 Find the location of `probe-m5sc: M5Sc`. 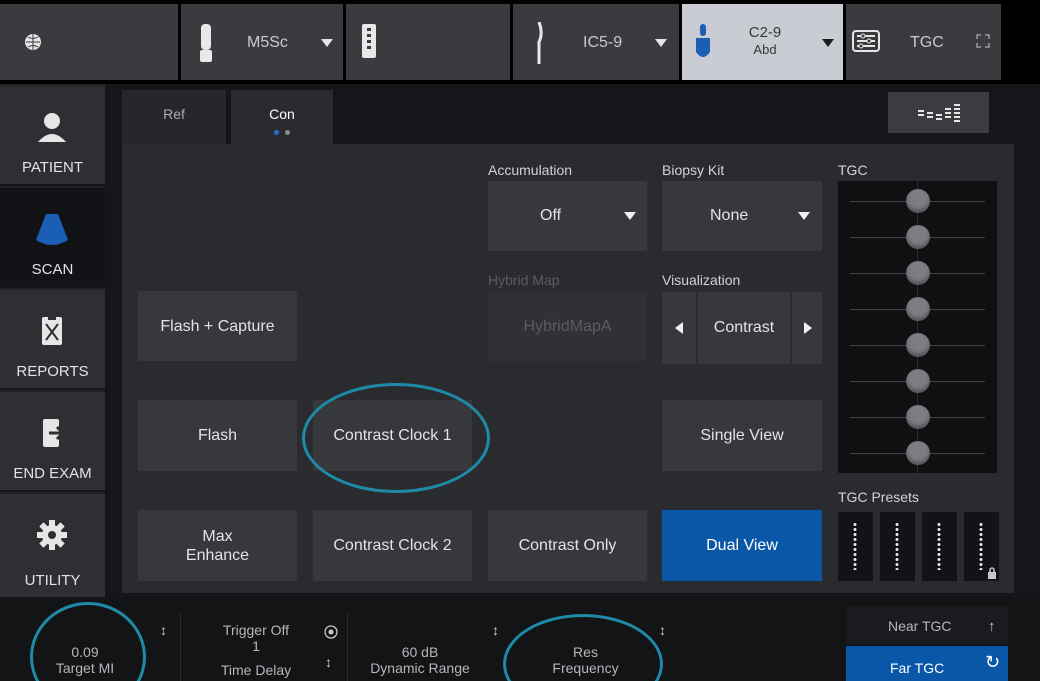

probe-m5sc: M5Sc is located at coordinates (262, 42).